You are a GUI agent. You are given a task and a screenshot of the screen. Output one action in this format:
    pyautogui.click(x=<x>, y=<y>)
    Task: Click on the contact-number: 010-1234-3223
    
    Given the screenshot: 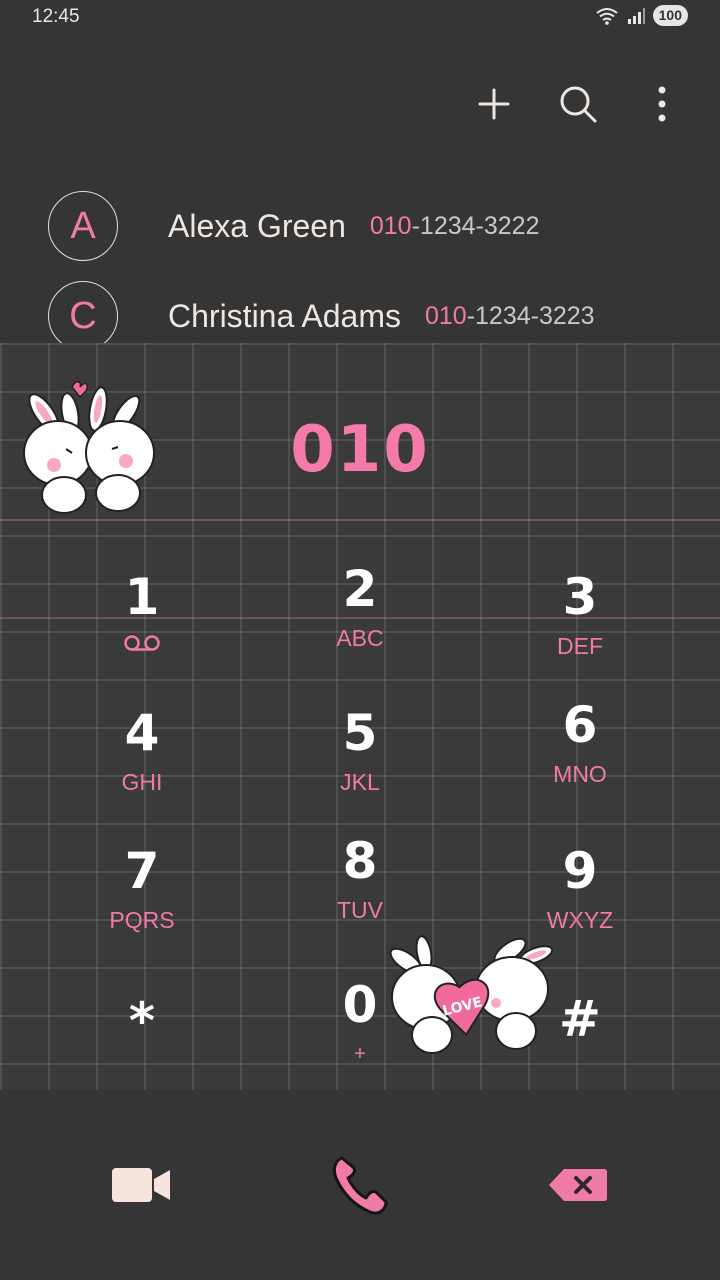 What is the action you would take?
    pyautogui.click(x=510, y=316)
    